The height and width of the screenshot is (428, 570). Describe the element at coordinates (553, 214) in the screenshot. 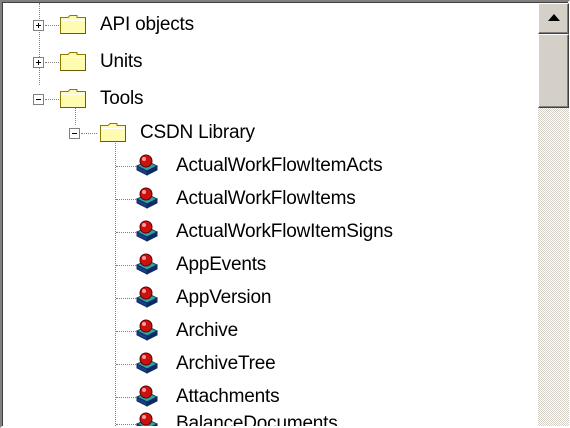

I see `vertical-scrollbar` at that location.